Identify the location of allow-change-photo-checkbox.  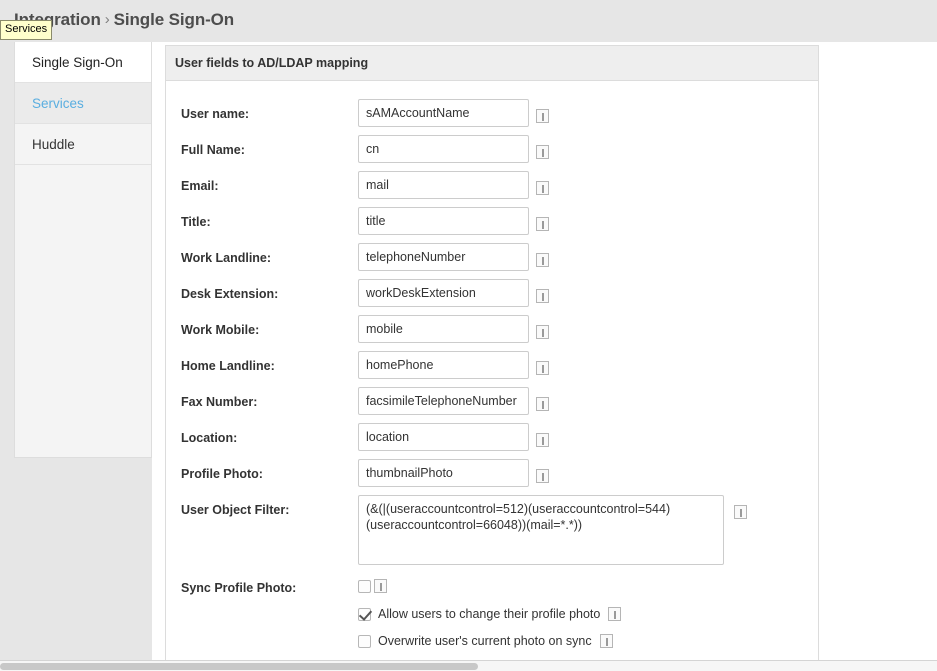
(364, 614).